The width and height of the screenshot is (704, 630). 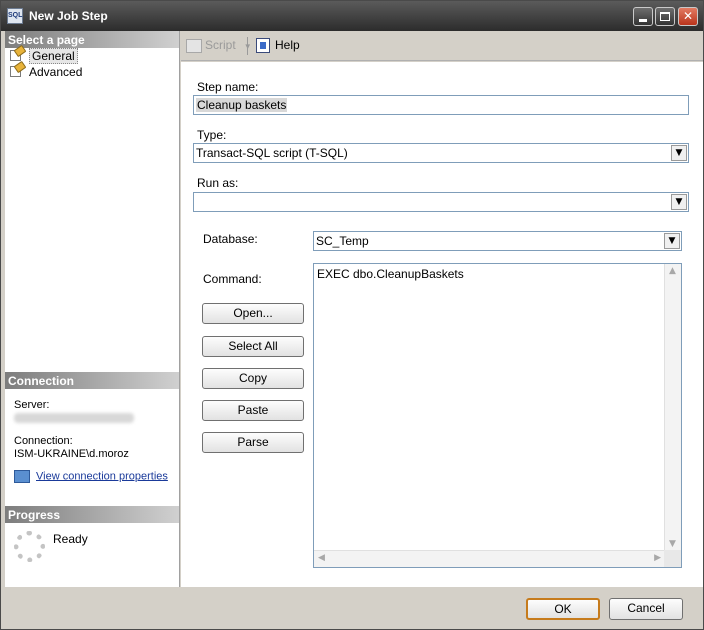 I want to click on help-button: Help, so click(x=278, y=46).